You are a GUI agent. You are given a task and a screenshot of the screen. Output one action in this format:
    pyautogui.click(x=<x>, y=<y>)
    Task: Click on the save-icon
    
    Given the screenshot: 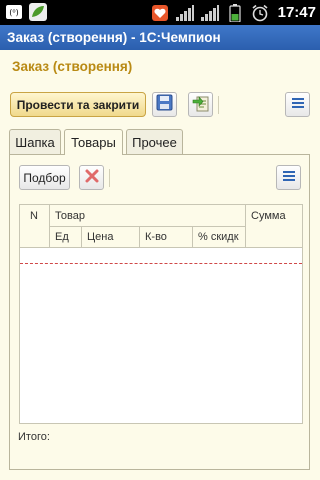 What is the action you would take?
    pyautogui.click(x=164, y=104)
    